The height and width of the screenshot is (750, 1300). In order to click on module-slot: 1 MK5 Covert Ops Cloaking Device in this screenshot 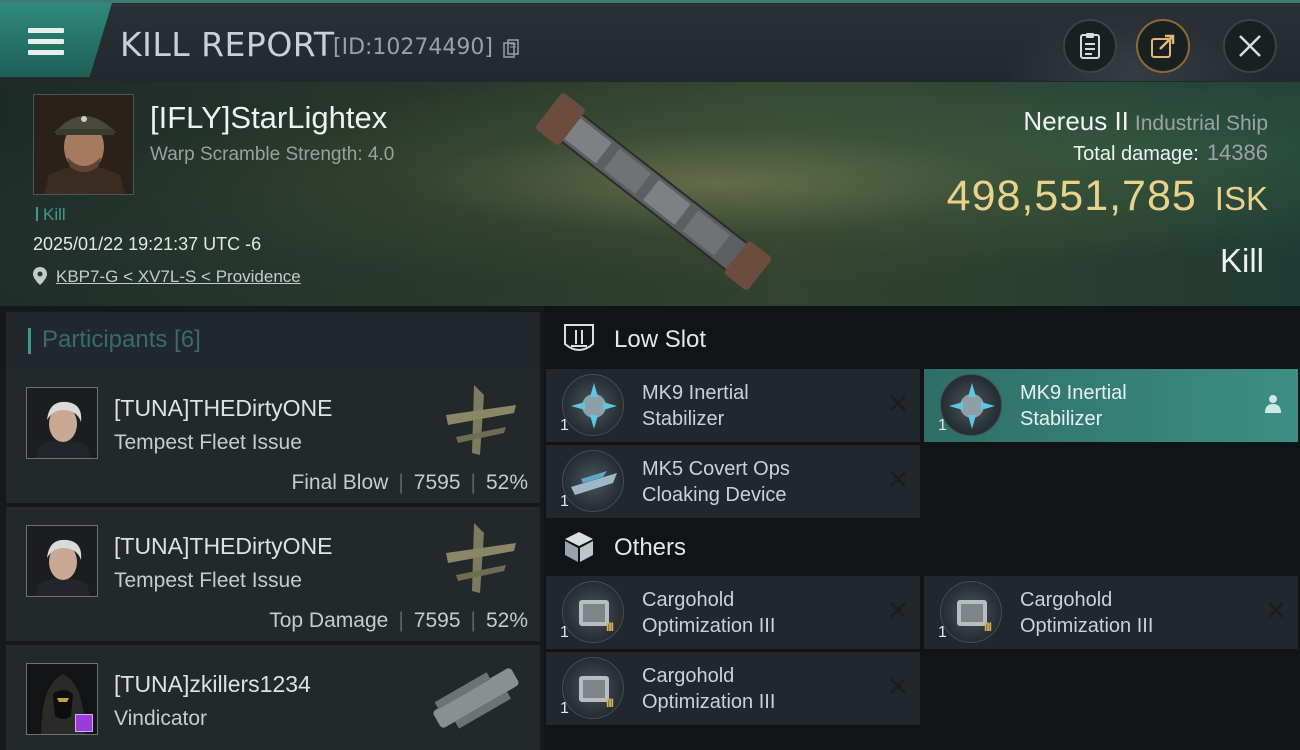, I will do `click(733, 481)`.